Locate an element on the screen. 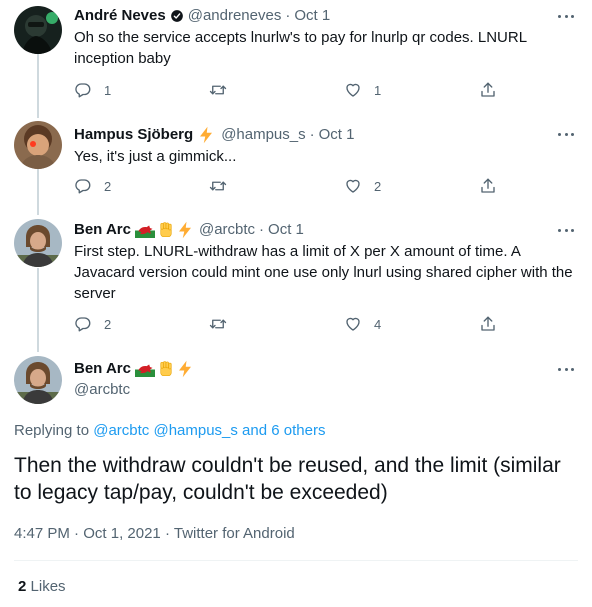 The height and width of the screenshot is (607, 592). author-handle: @andreneves is located at coordinates (235, 16).